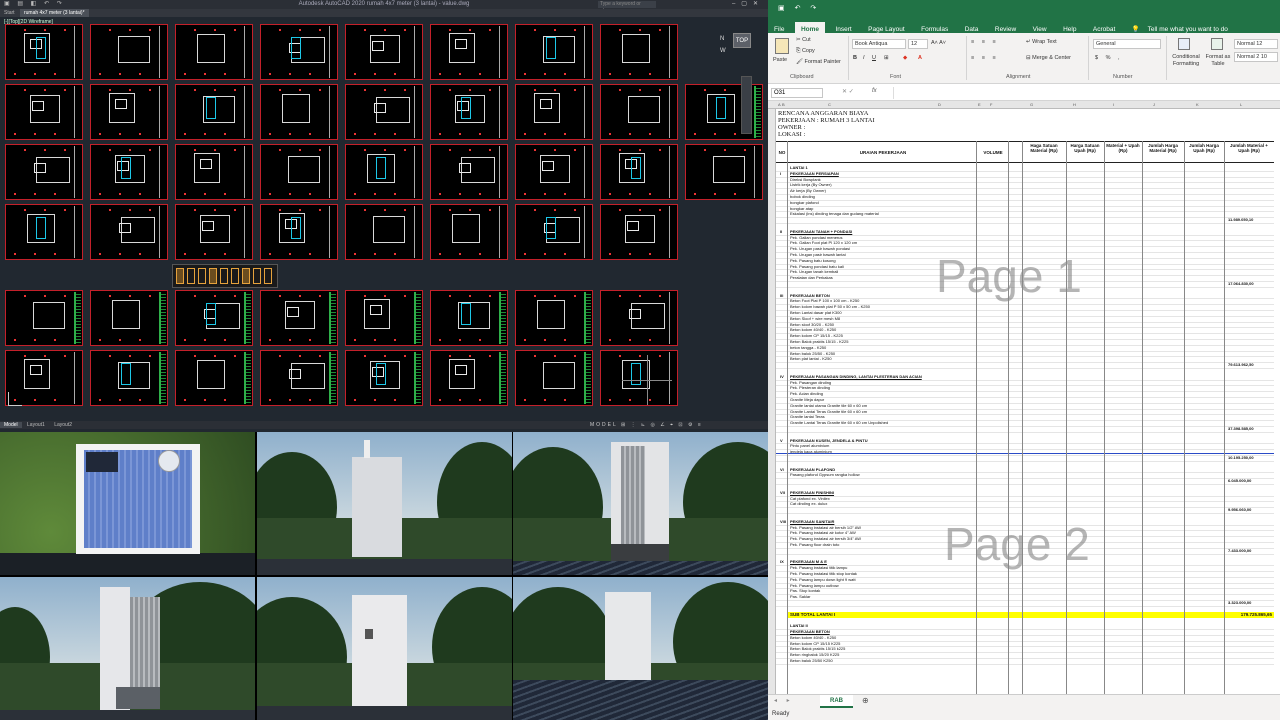 The width and height of the screenshot is (1280, 720). Describe the element at coordinates (829, 104) in the screenshot. I see `column-header: C` at that location.